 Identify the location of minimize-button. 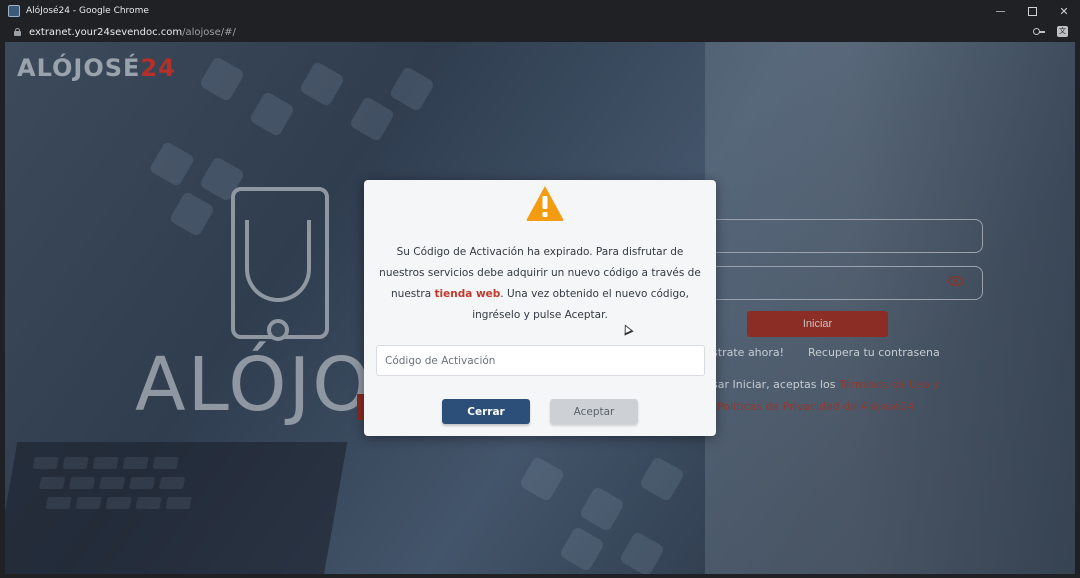
(1000, 11).